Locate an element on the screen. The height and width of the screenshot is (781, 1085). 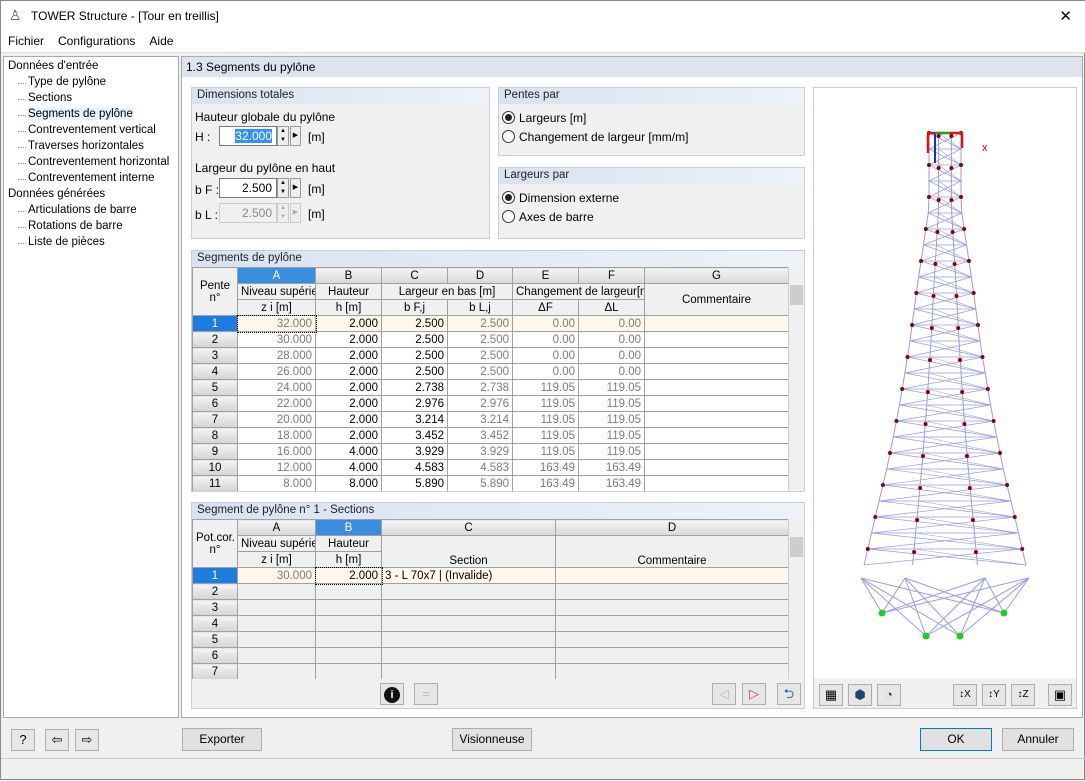
cell: 2.738 is located at coordinates (480, 388).